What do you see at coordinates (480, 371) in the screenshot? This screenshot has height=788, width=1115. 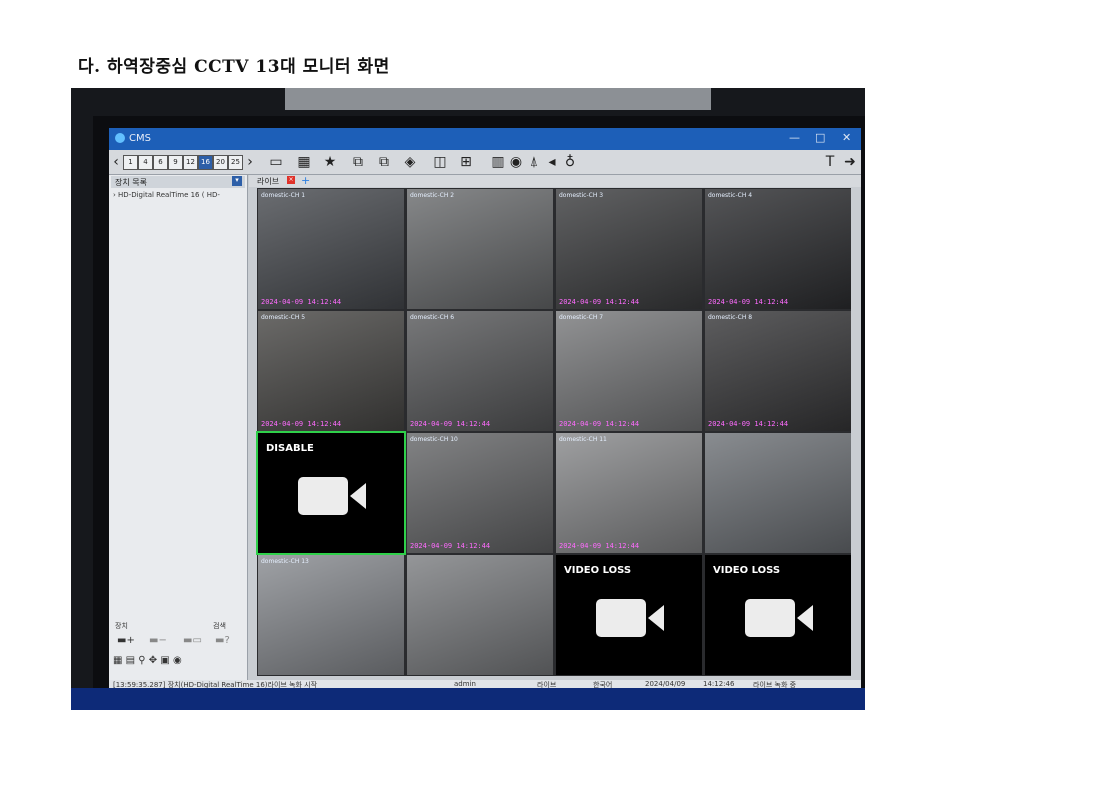 I see `camera-tile: domestic-CH 6 2024-04-09 14:12:44` at bounding box center [480, 371].